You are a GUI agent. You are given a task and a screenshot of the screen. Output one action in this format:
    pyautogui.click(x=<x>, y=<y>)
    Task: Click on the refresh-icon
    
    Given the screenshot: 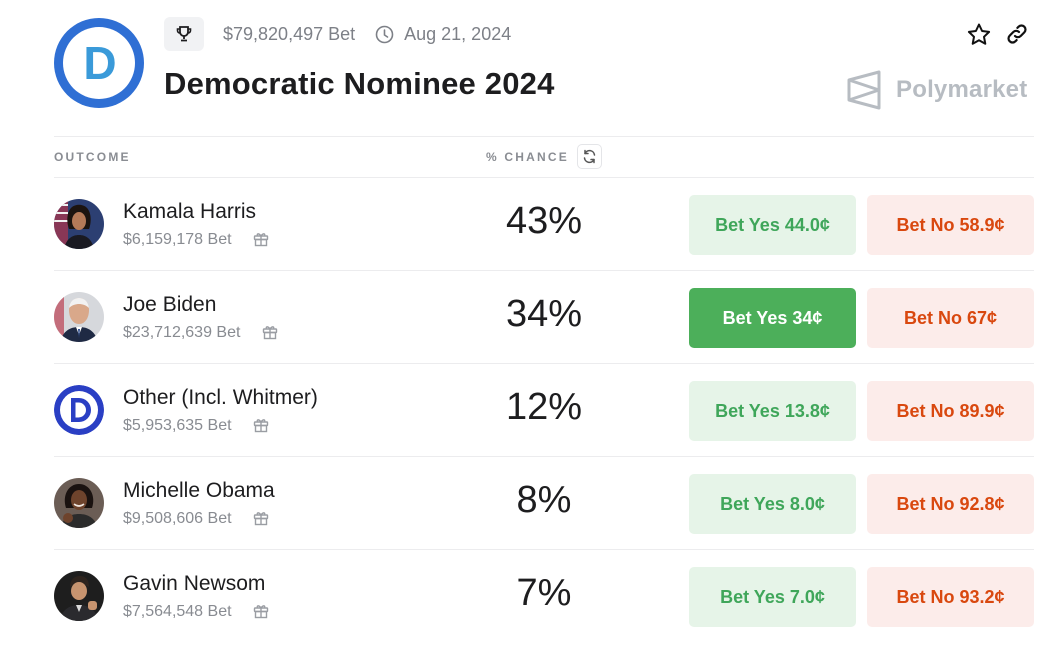 What is the action you would take?
    pyautogui.click(x=589, y=156)
    